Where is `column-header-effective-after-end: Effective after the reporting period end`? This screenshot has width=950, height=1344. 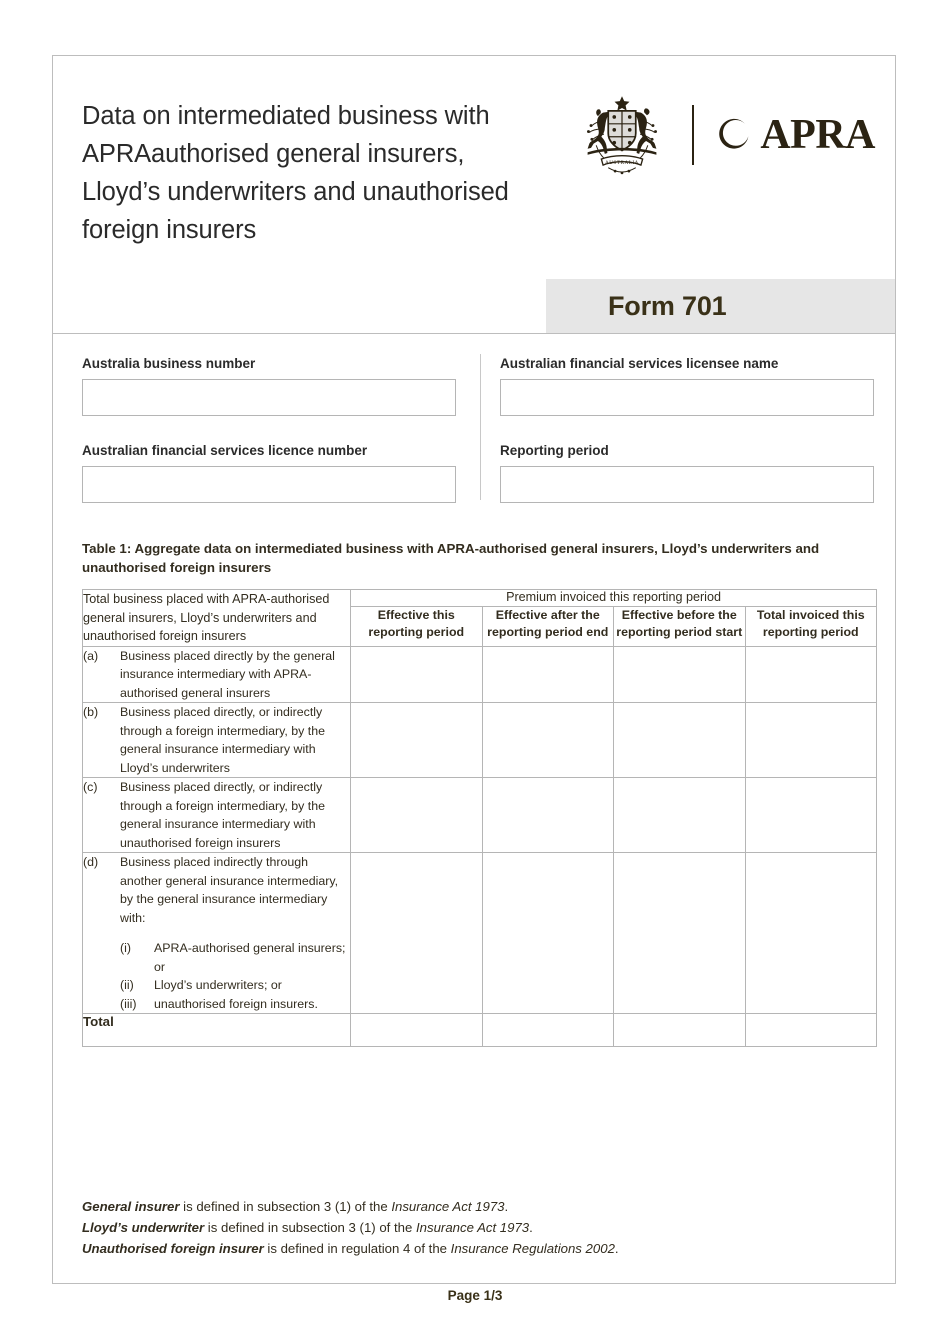 column-header-effective-after-end: Effective after the reporting period end is located at coordinates (547, 626).